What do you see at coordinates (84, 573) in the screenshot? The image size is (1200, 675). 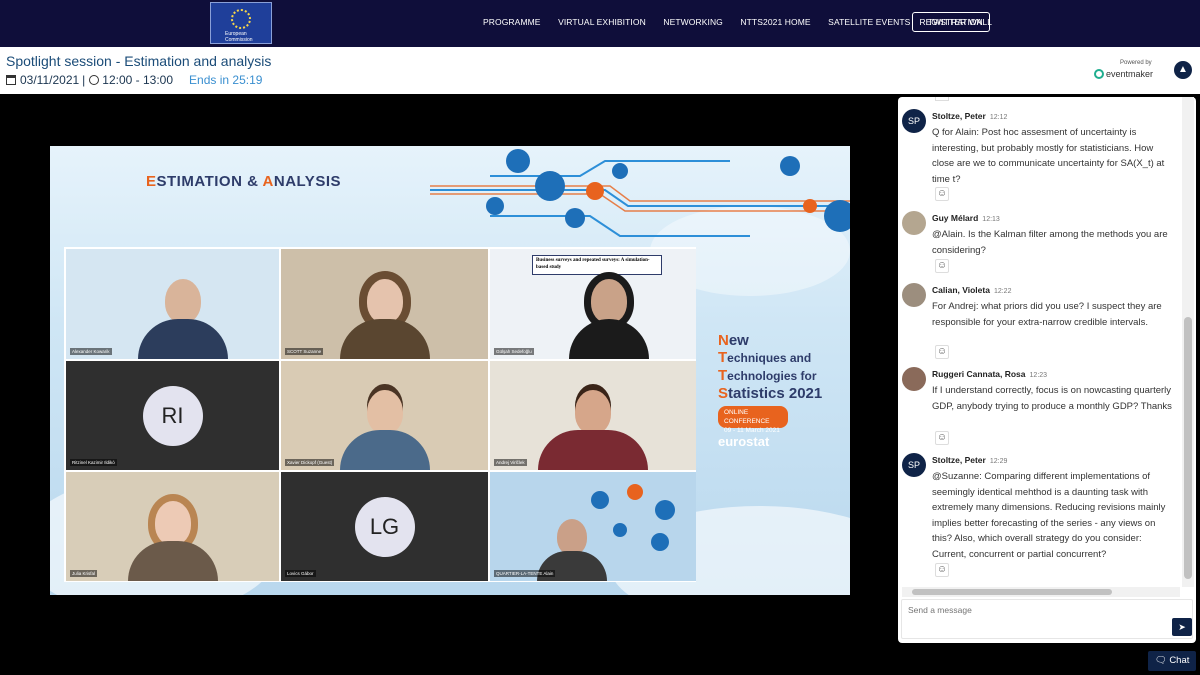 I see `participant-name: Julia Krisfal` at bounding box center [84, 573].